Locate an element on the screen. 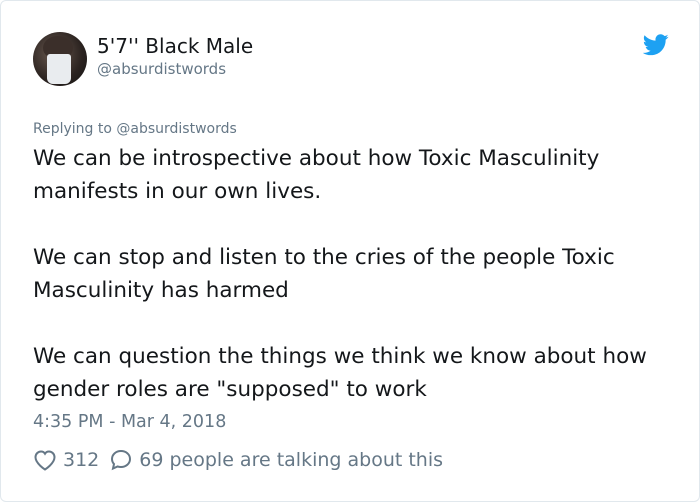 The width and height of the screenshot is (700, 502). heart-icon is located at coordinates (45, 460).